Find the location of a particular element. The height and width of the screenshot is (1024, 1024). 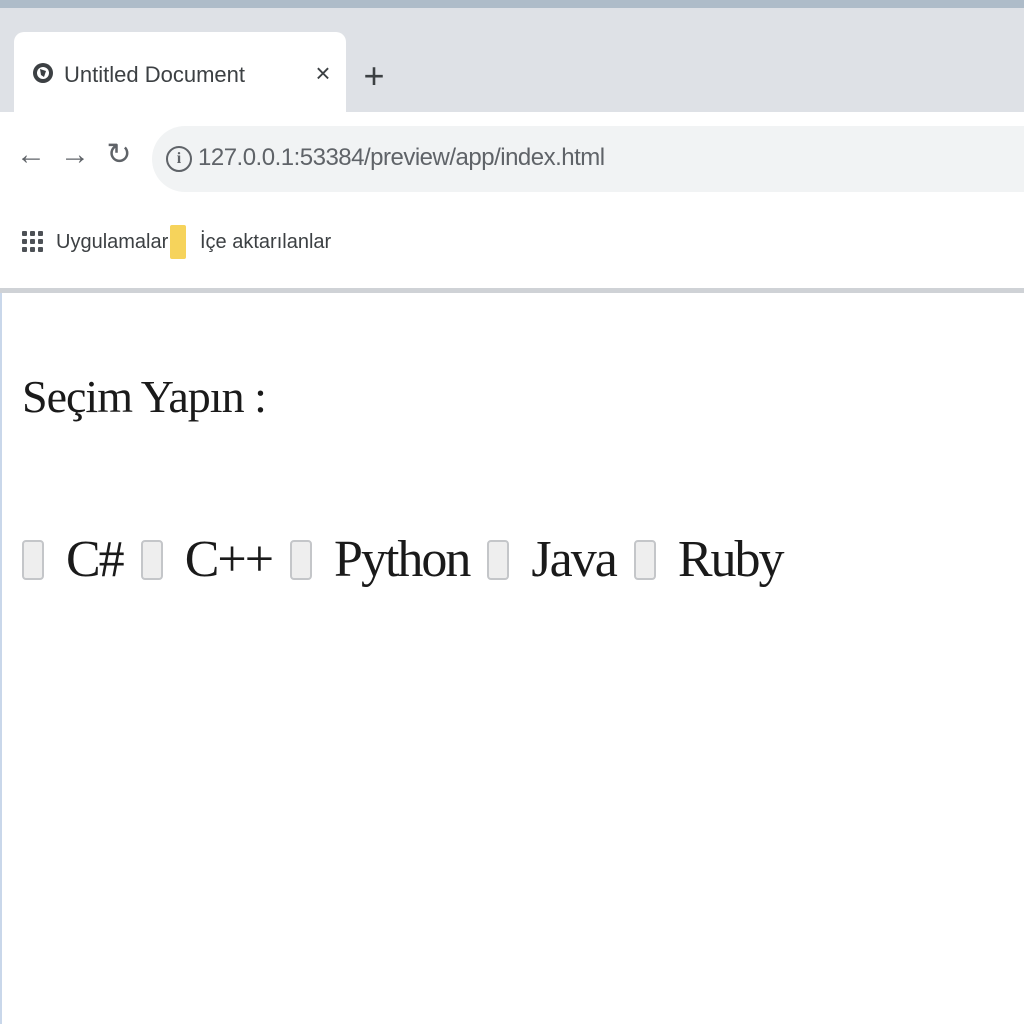

tab-active: Untitled Document × is located at coordinates (180, 77).